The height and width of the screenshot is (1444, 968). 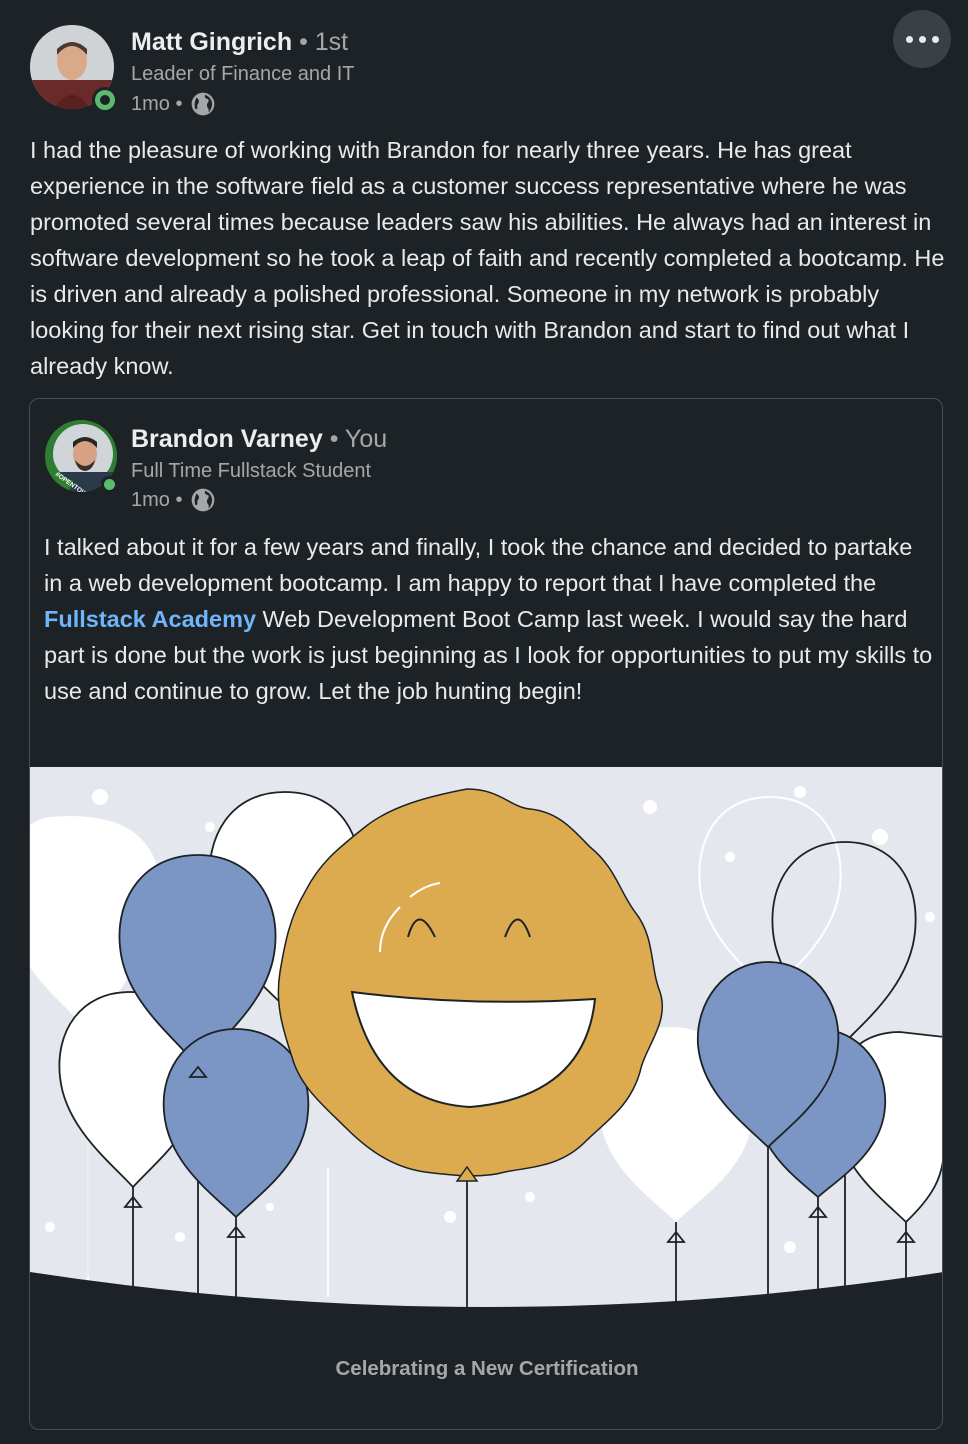 I want to click on online-status-badge, so click(x=105, y=100).